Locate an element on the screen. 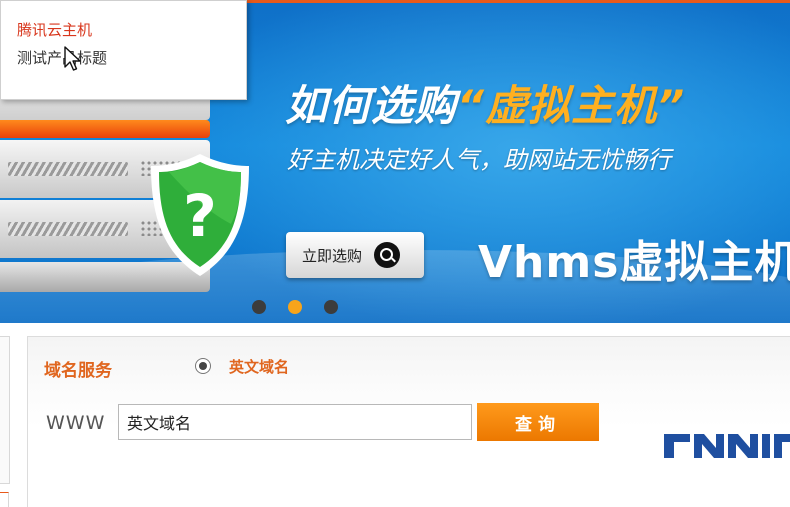 The image size is (790, 507). banner-brand-title: Vhms虚拟主机 is located at coordinates (634, 262).